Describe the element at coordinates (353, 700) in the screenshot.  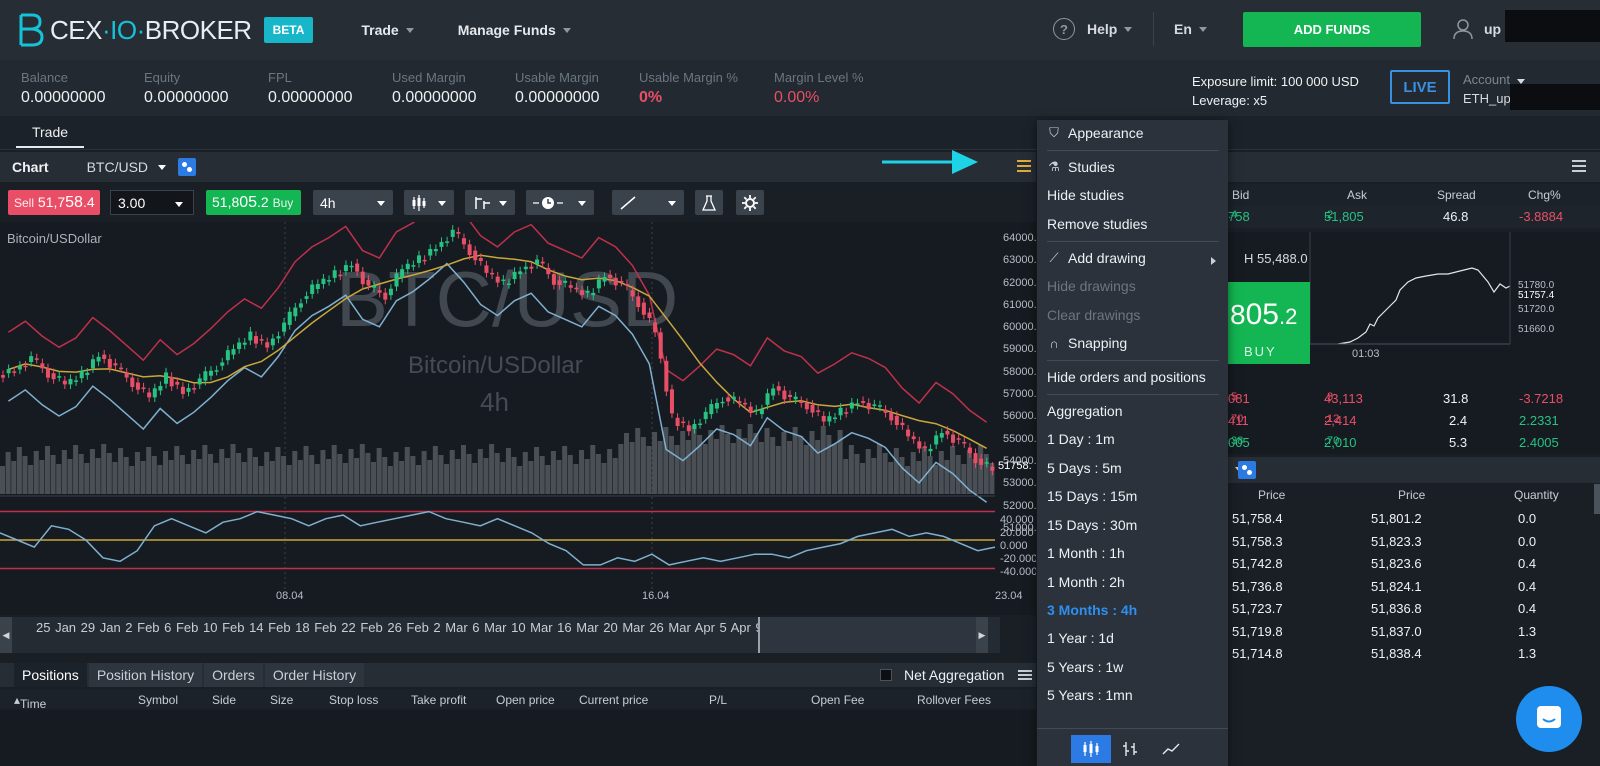
I see `col-stop-loss: Stop loss` at that location.